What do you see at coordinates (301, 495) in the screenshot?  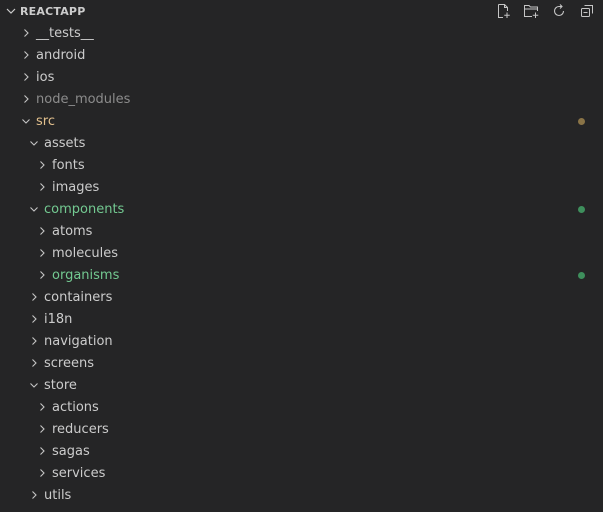 I see `tree-item-utils: utils` at bounding box center [301, 495].